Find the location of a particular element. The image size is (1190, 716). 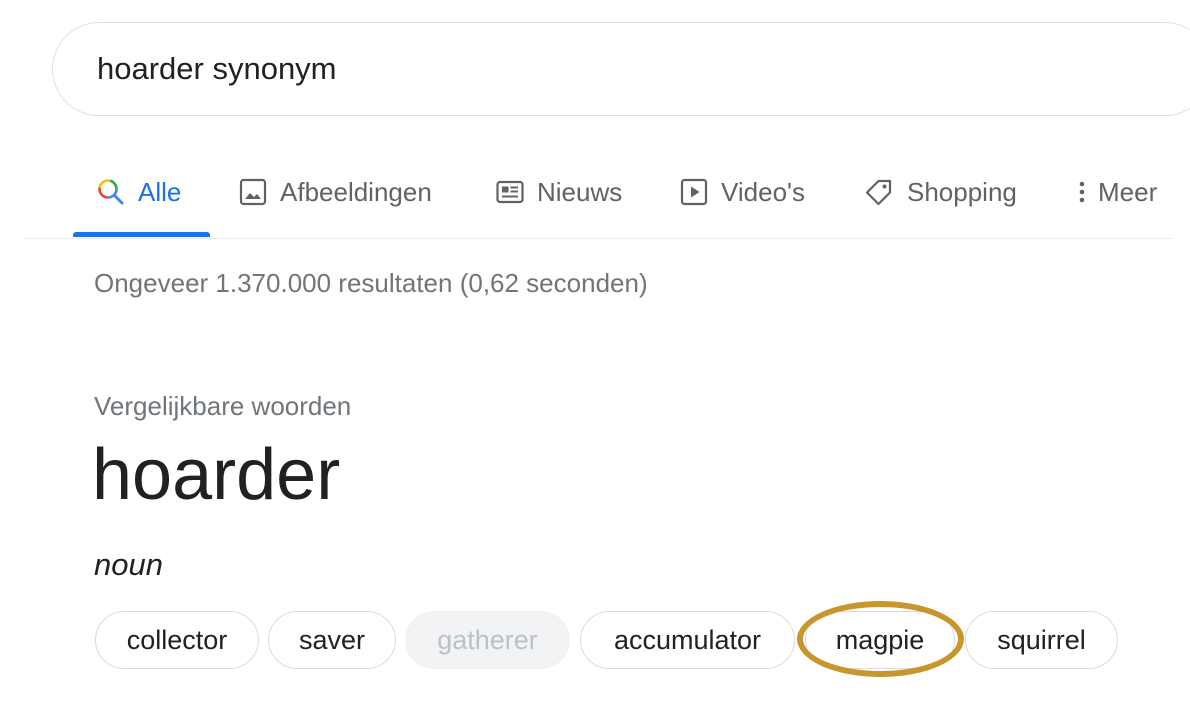

synonym-chip-label: magpie is located at coordinates (880, 639).